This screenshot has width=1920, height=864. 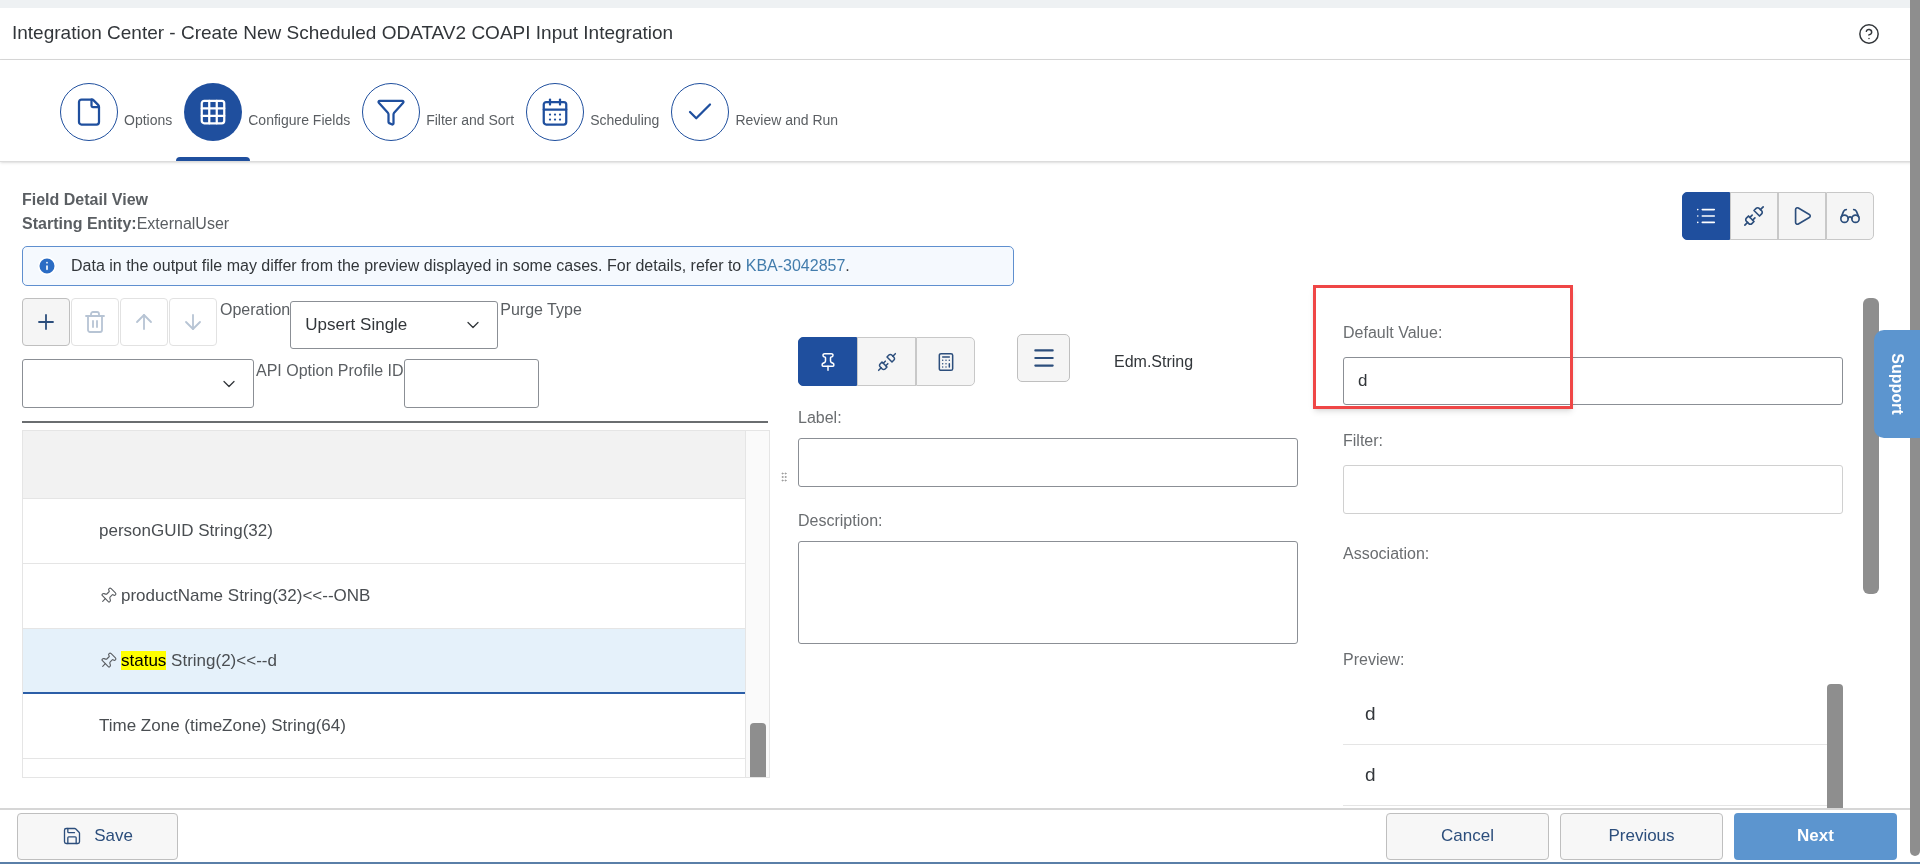 What do you see at coordinates (391, 112) in the screenshot?
I see `filter-icon` at bounding box center [391, 112].